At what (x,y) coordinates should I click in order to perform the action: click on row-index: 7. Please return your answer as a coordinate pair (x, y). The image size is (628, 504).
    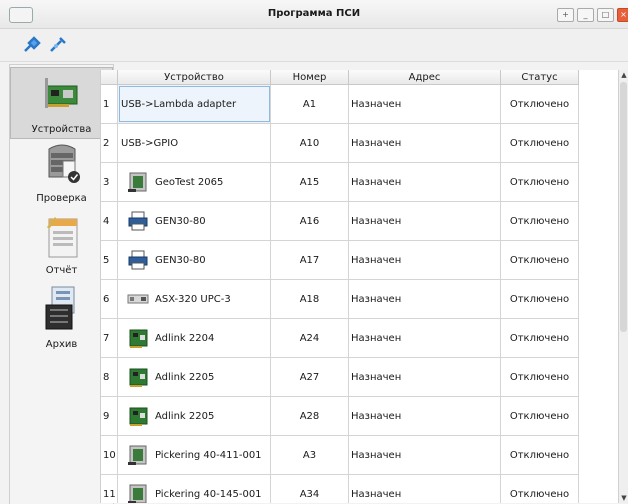
    Looking at the image, I should click on (109, 338).